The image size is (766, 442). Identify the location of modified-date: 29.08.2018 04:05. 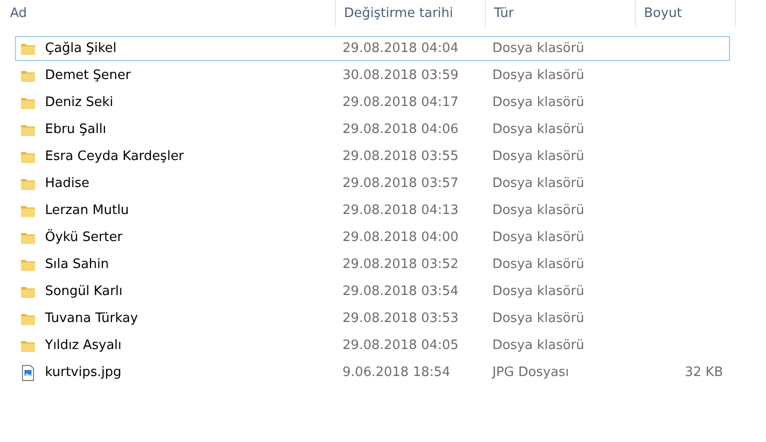
(400, 345).